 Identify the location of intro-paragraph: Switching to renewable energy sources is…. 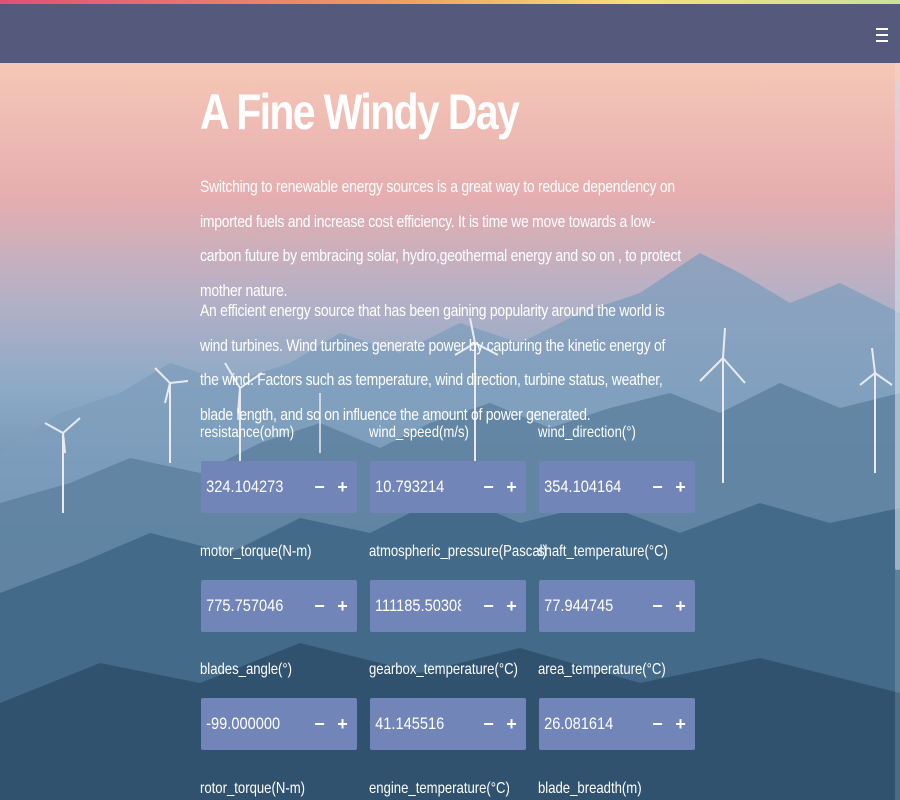
(440, 238).